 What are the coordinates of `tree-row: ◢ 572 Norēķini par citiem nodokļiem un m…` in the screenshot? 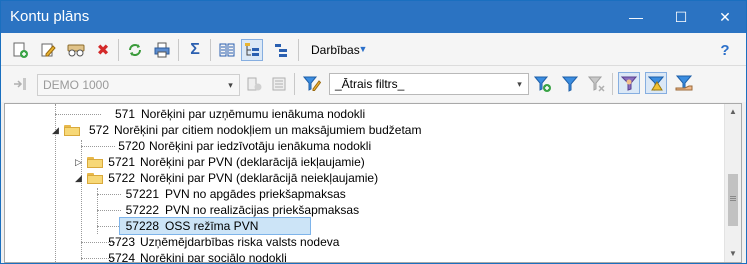 It's located at (362, 130).